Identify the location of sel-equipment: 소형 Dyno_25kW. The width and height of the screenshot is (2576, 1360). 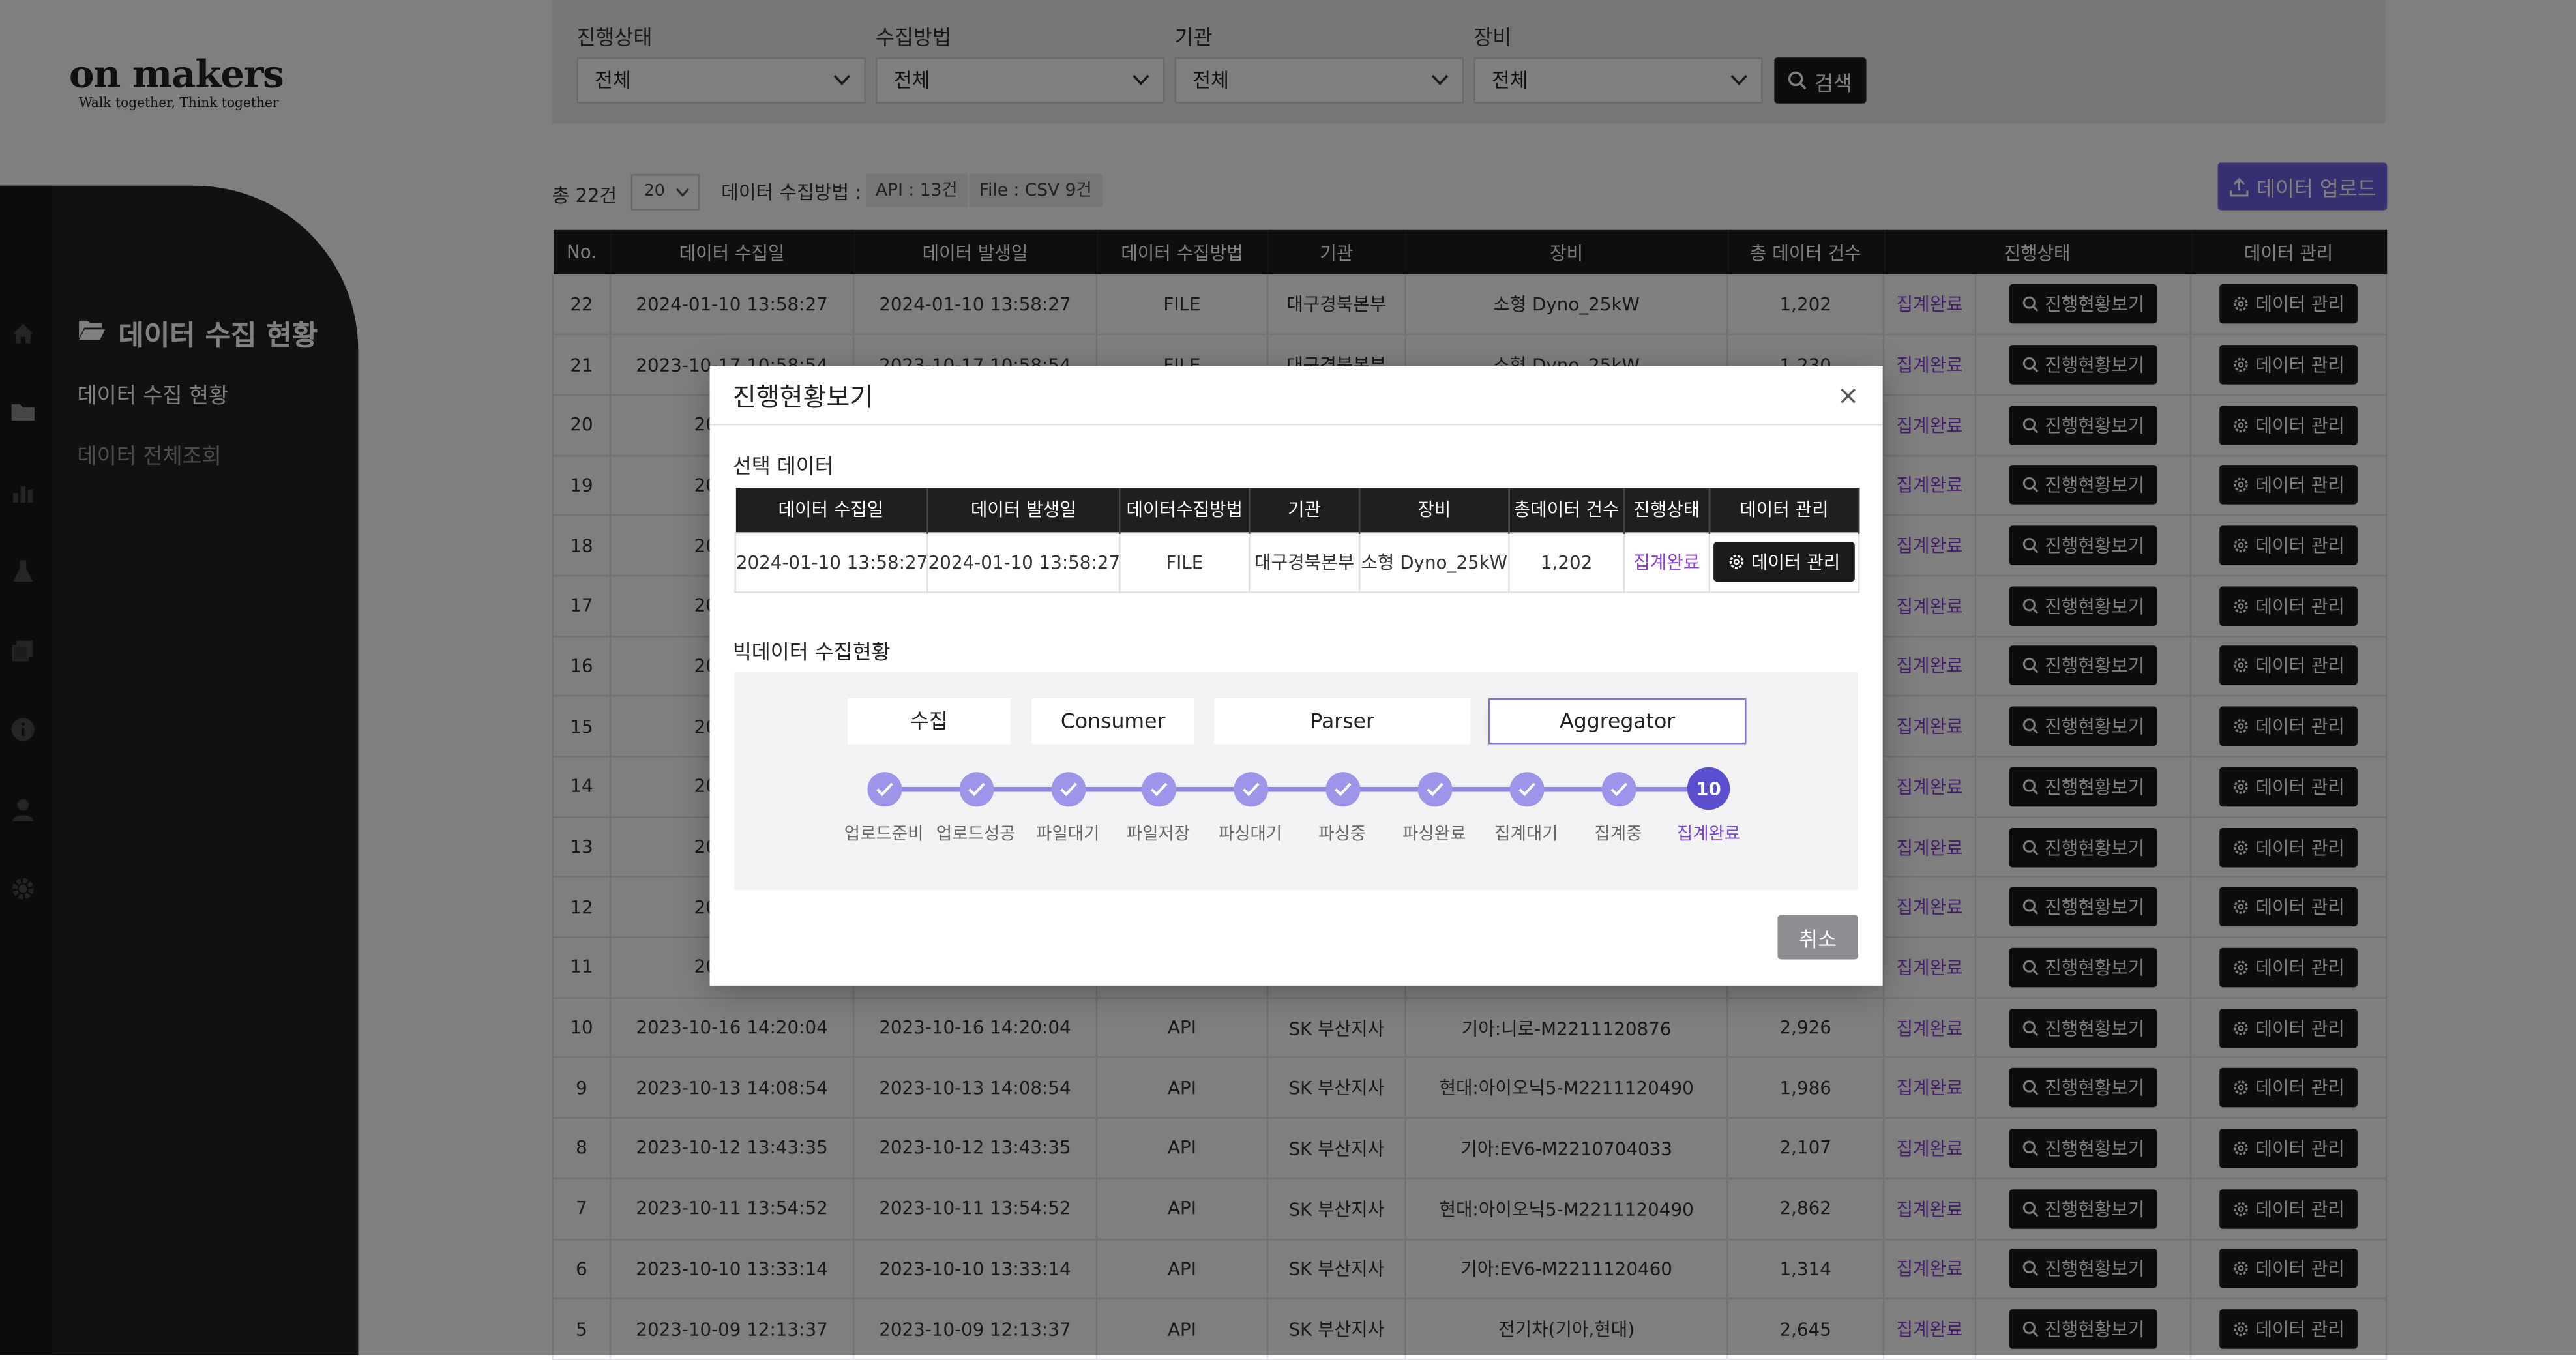
(1434, 562).